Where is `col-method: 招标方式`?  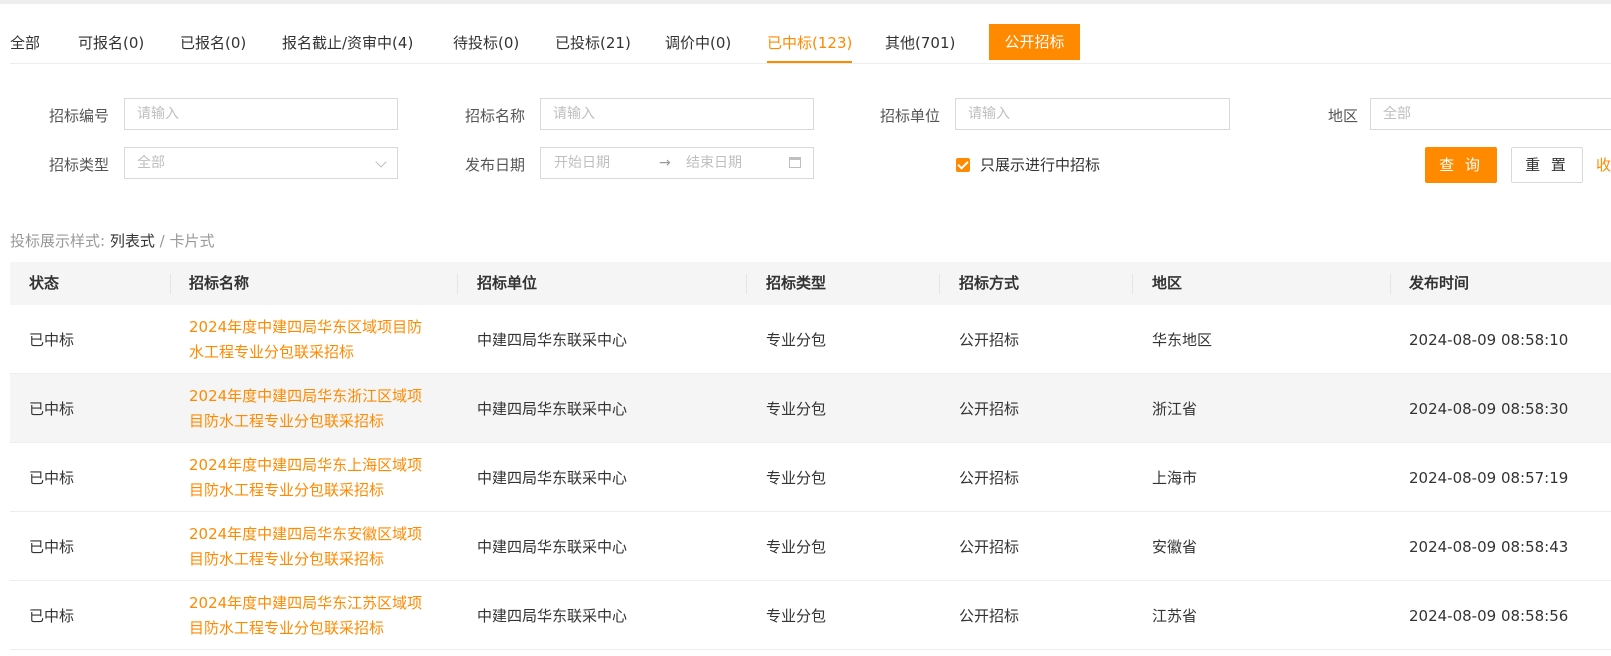
col-method: 招标方式 is located at coordinates (989, 283).